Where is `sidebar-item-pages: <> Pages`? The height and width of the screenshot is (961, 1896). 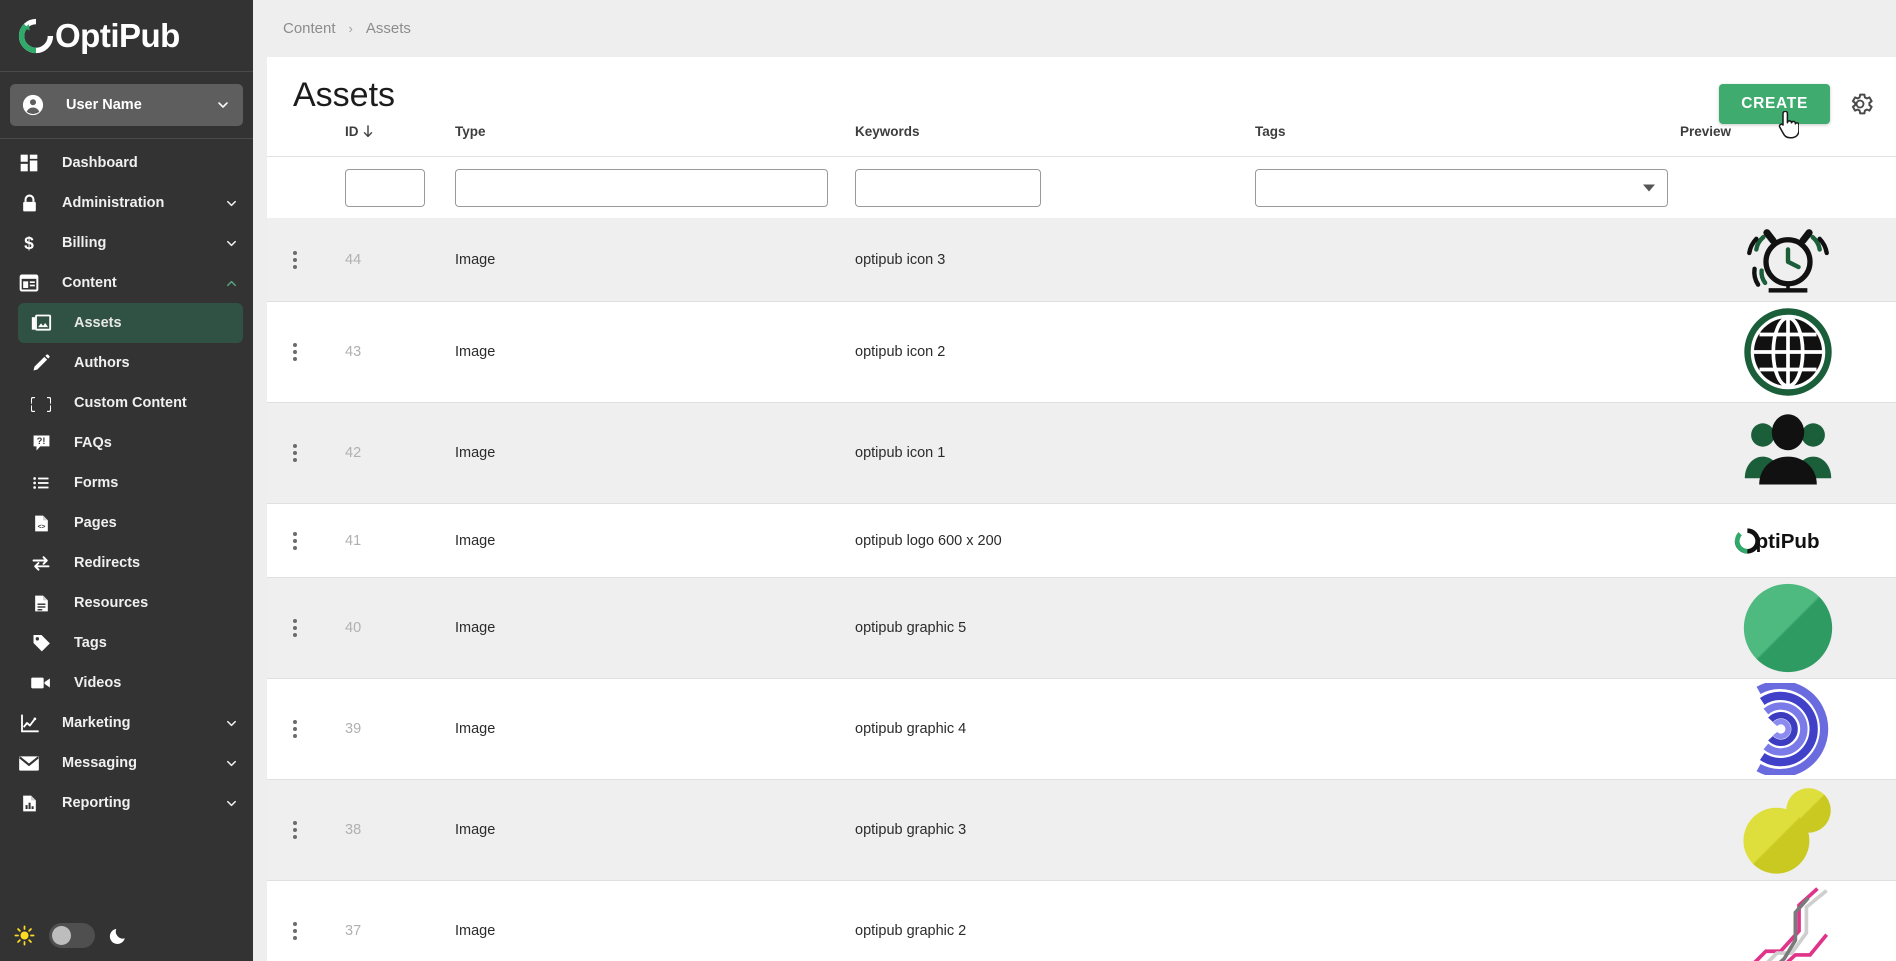 sidebar-item-pages: <> Pages is located at coordinates (126, 523).